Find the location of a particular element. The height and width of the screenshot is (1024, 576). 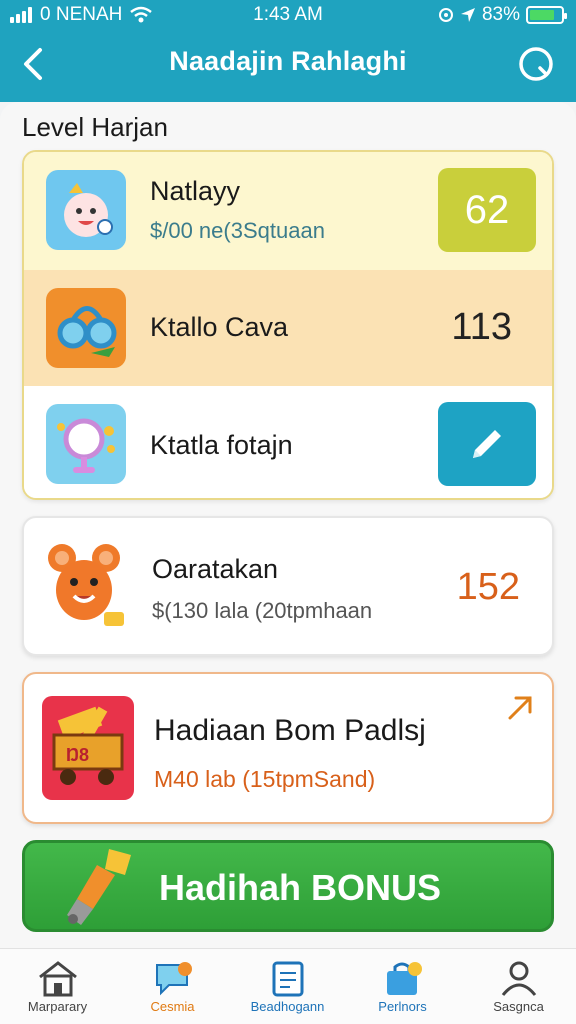

share-arrow-icon is located at coordinates (520, 708).